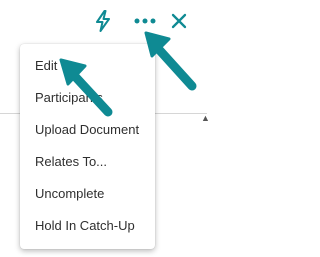 The height and width of the screenshot is (257, 320). Describe the element at coordinates (87, 129) in the screenshot. I see `menu-item-upload-document: Upload Document` at that location.